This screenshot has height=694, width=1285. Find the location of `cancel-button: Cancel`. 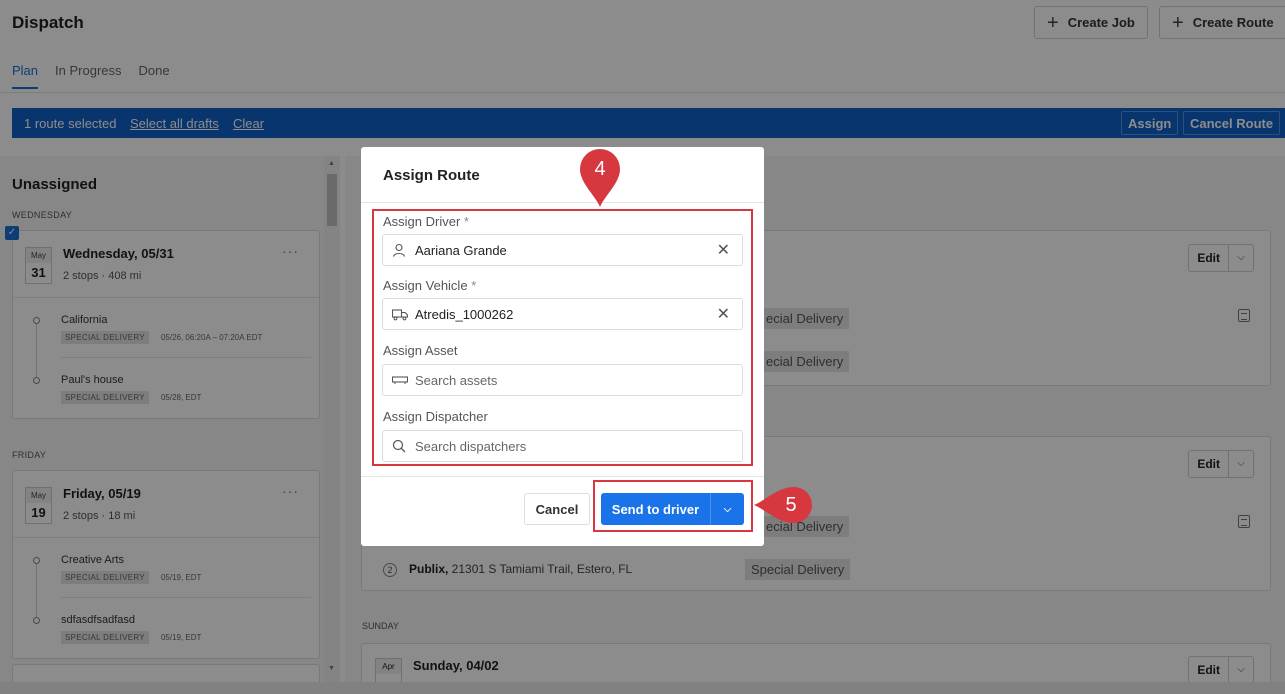

cancel-button: Cancel is located at coordinates (557, 509).